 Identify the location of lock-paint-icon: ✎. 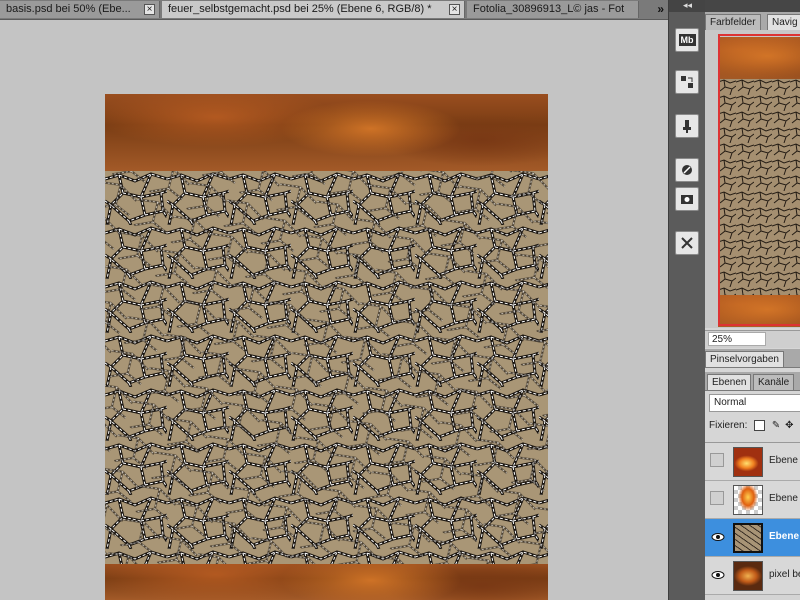
(776, 425).